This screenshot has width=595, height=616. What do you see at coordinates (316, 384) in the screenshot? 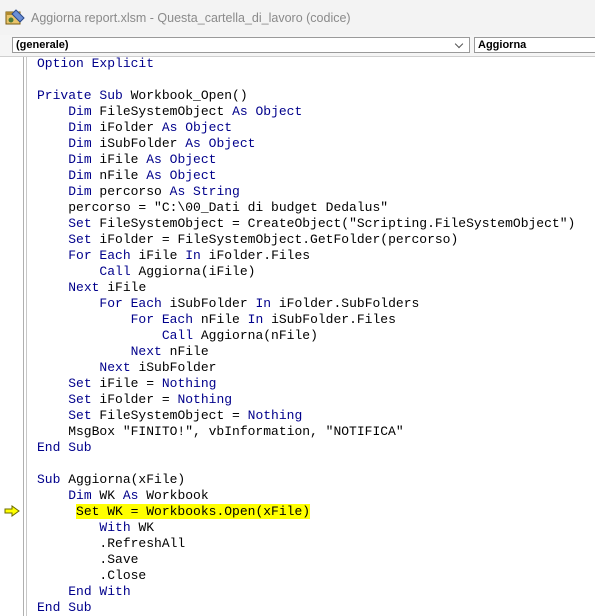
I see `code-line: Set iFile = Nothing` at bounding box center [316, 384].